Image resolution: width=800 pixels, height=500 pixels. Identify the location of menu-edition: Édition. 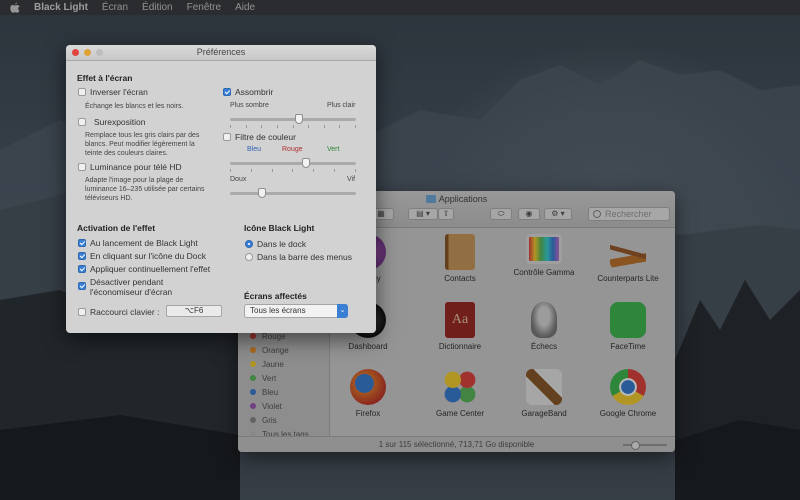
(157, 7).